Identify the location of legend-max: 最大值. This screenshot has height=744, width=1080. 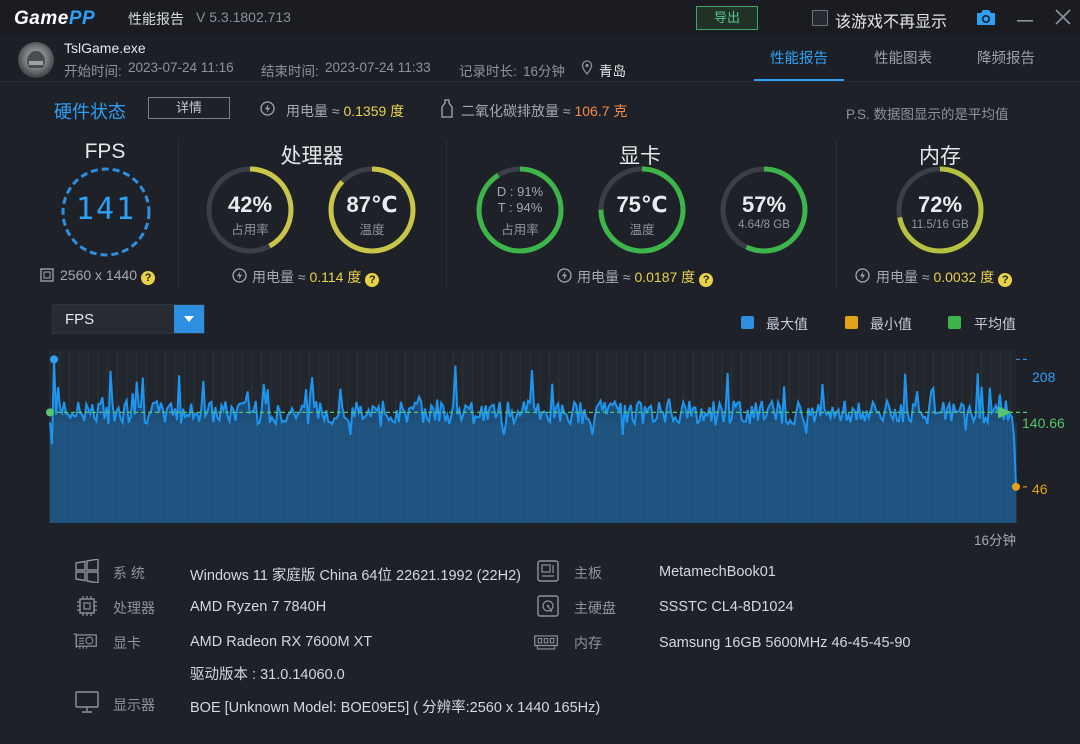
(787, 324).